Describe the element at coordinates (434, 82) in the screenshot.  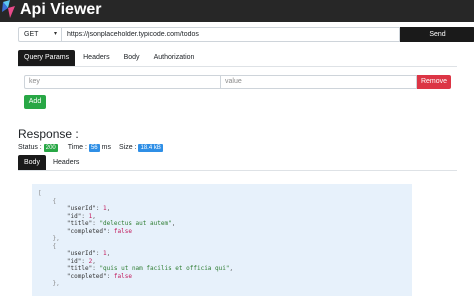
I see `remove-param-button: Remove` at that location.